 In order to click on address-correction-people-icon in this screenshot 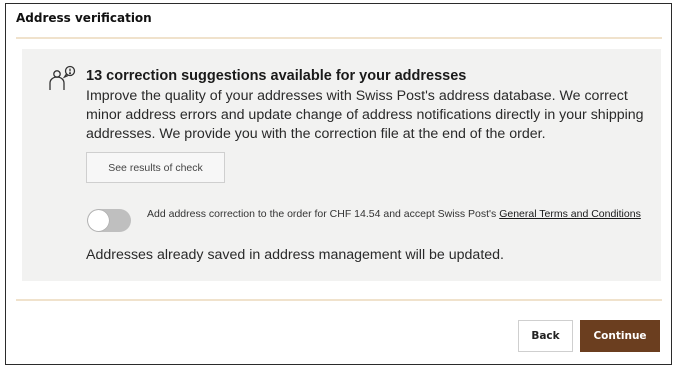, I will do `click(61, 80)`.